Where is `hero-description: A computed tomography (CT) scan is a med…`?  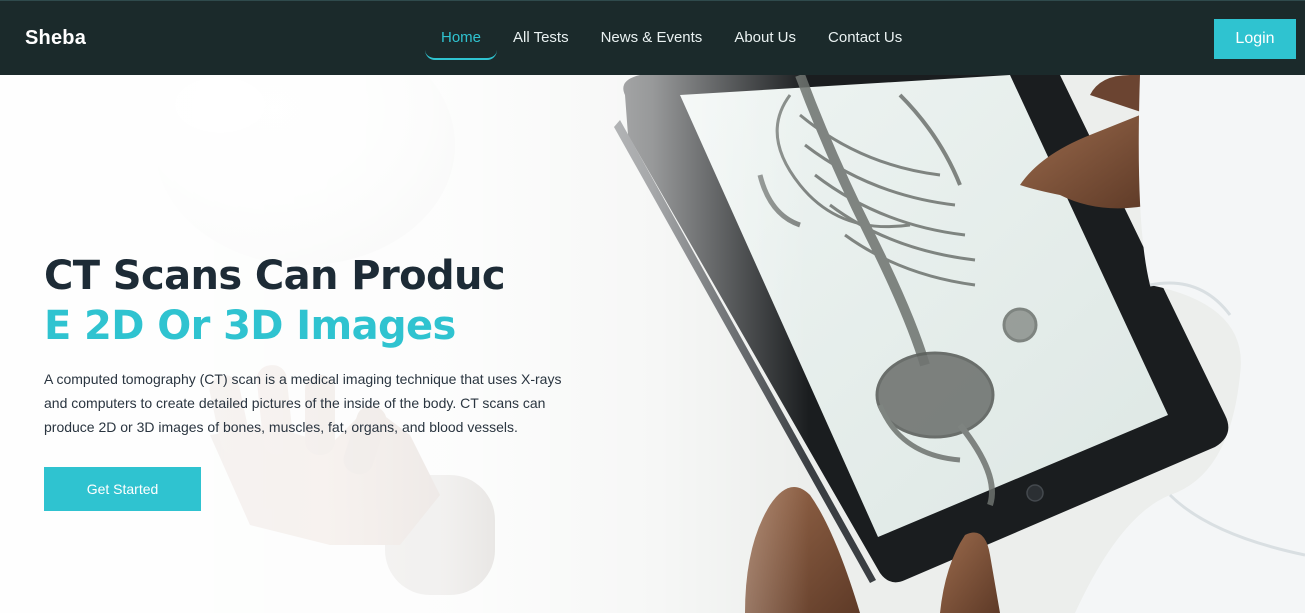
hero-description: A computed tomography (CT) scan is a med… is located at coordinates (303, 403).